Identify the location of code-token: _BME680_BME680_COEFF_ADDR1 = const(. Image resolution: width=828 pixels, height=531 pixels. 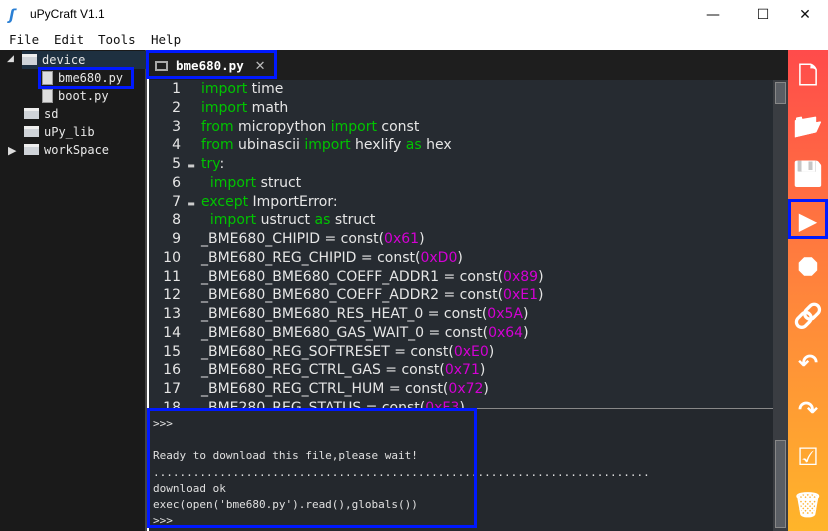
(352, 276).